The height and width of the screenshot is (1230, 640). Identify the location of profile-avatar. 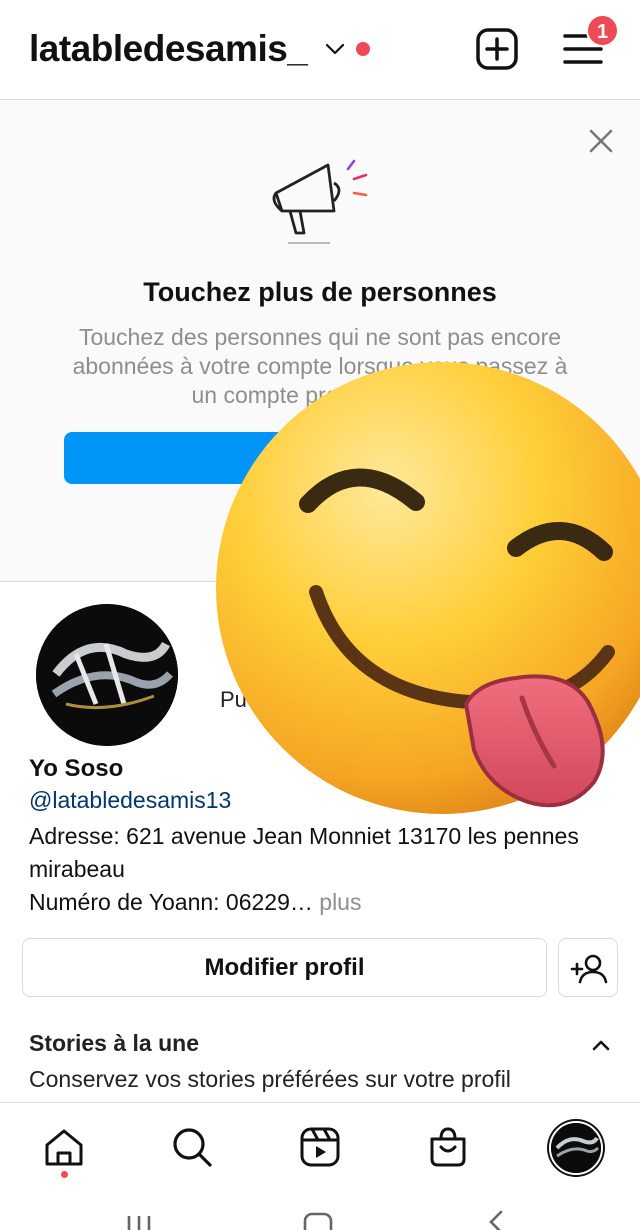
(107, 675).